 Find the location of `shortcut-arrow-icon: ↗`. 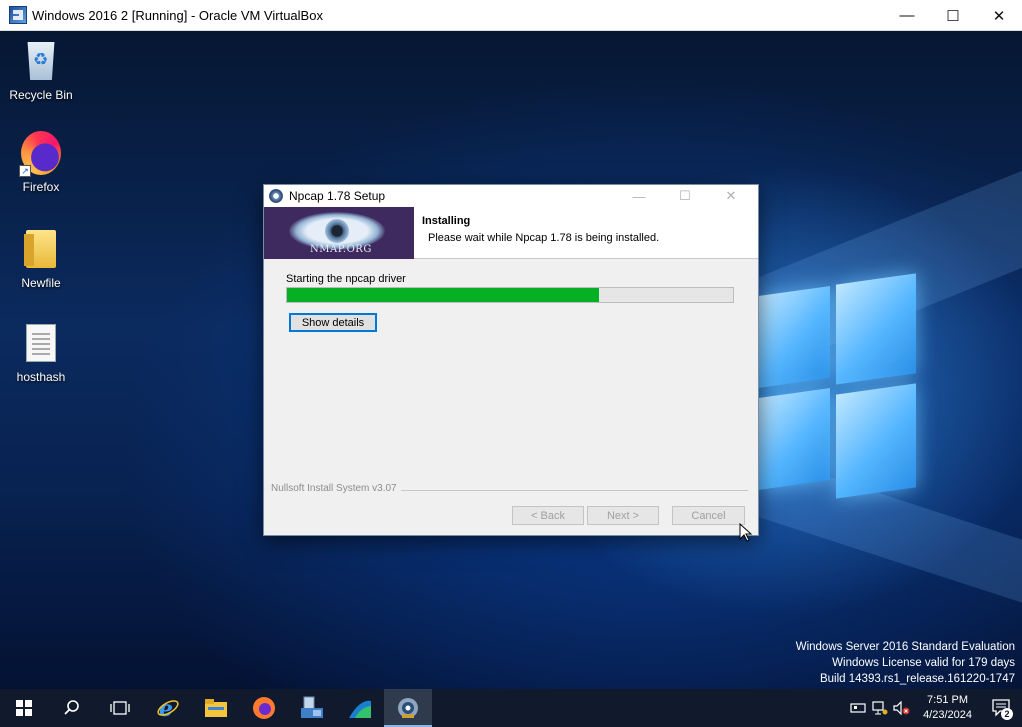

shortcut-arrow-icon: ↗ is located at coordinates (25, 171).